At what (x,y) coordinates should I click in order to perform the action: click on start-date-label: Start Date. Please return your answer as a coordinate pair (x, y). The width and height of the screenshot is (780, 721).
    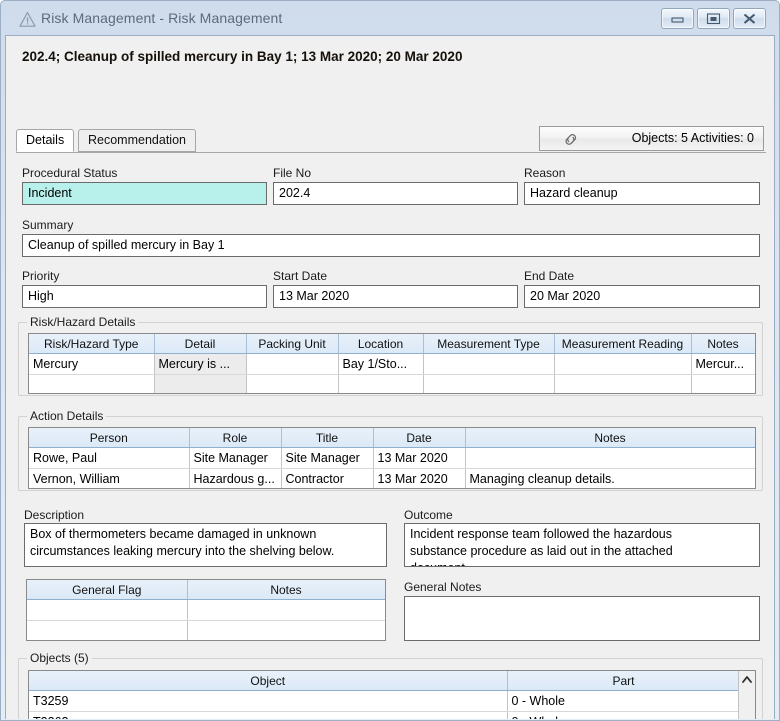
    Looking at the image, I should click on (300, 276).